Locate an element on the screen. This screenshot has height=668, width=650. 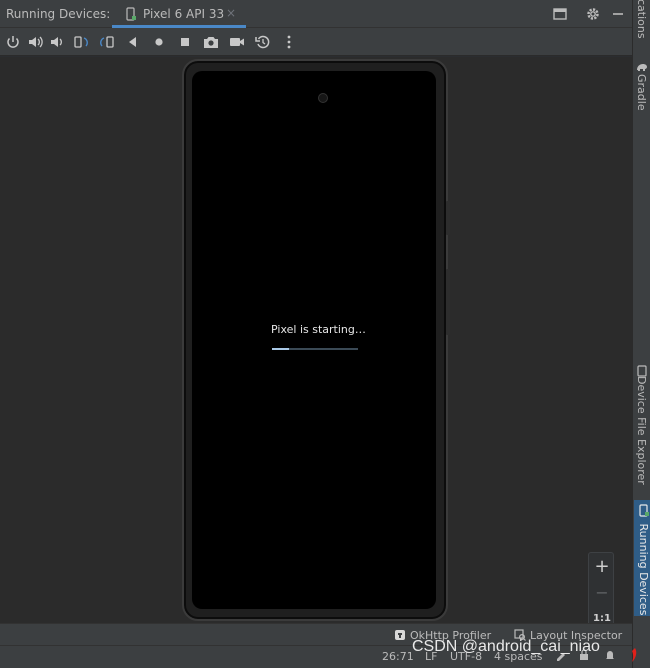
volume-down-icon is located at coordinates (57, 42).